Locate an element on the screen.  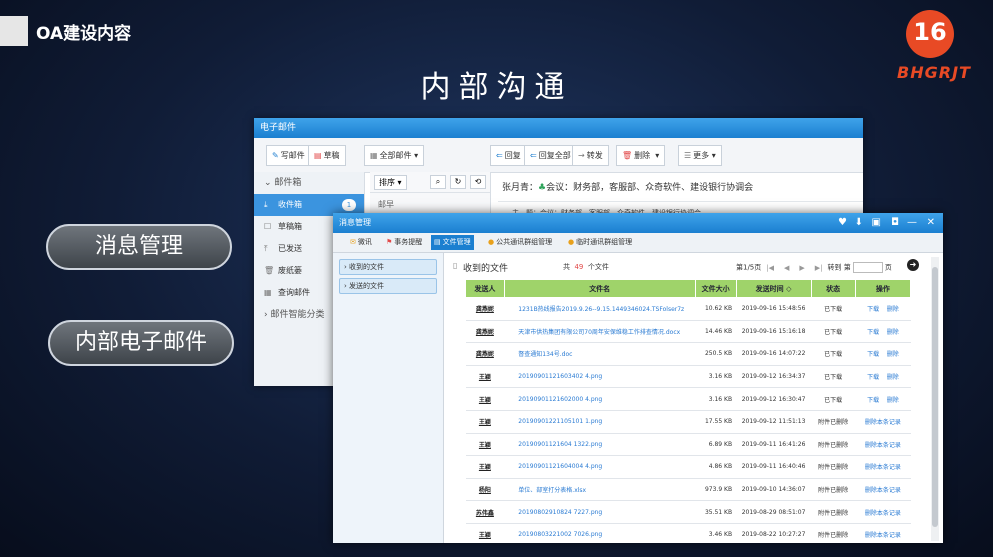
tab-reminder: ⚑ 事务提醒 is located at coordinates (404, 242).